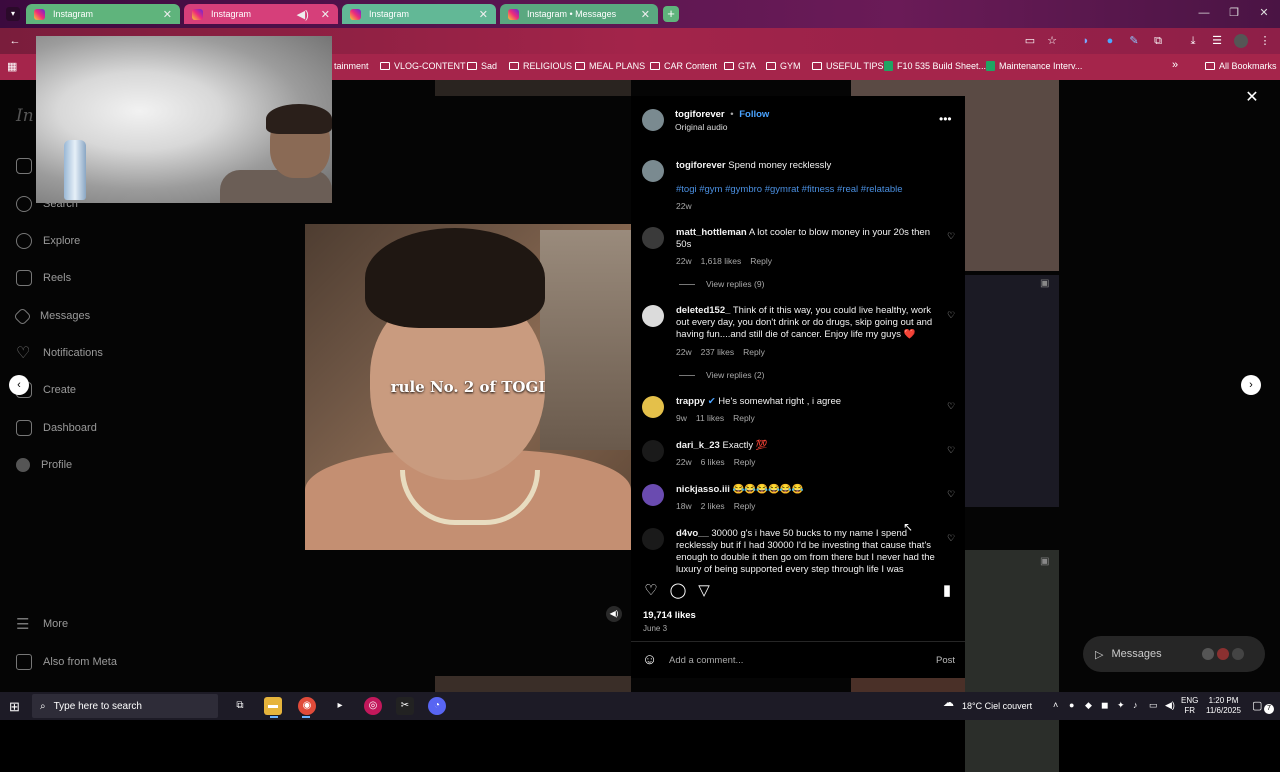 This screenshot has height=772, width=1280. I want to click on sidebar-item-reels: Reels, so click(43, 278).